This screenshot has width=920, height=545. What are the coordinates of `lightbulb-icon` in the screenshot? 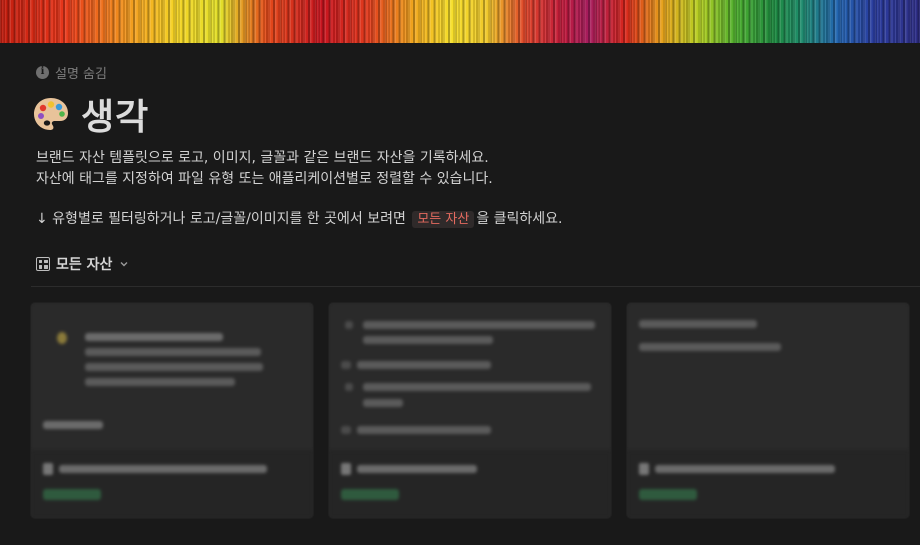 It's located at (62, 338).